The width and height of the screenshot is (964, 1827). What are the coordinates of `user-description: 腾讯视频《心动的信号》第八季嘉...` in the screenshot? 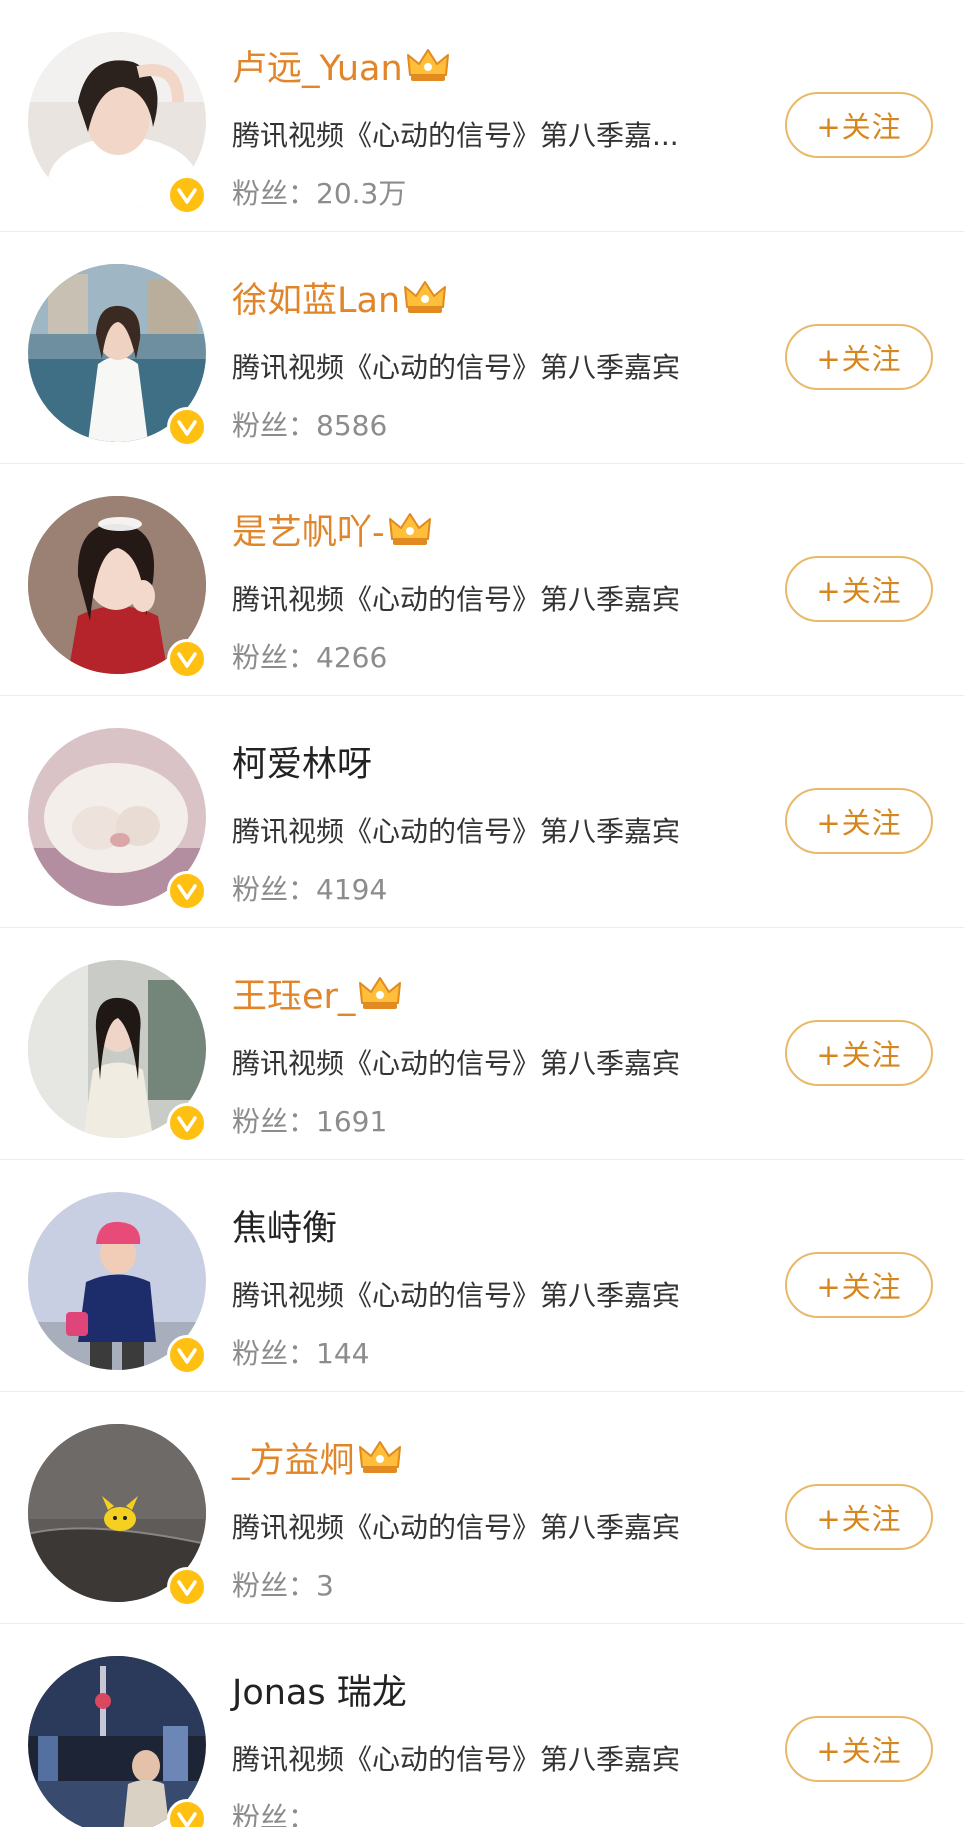 It's located at (455, 135).